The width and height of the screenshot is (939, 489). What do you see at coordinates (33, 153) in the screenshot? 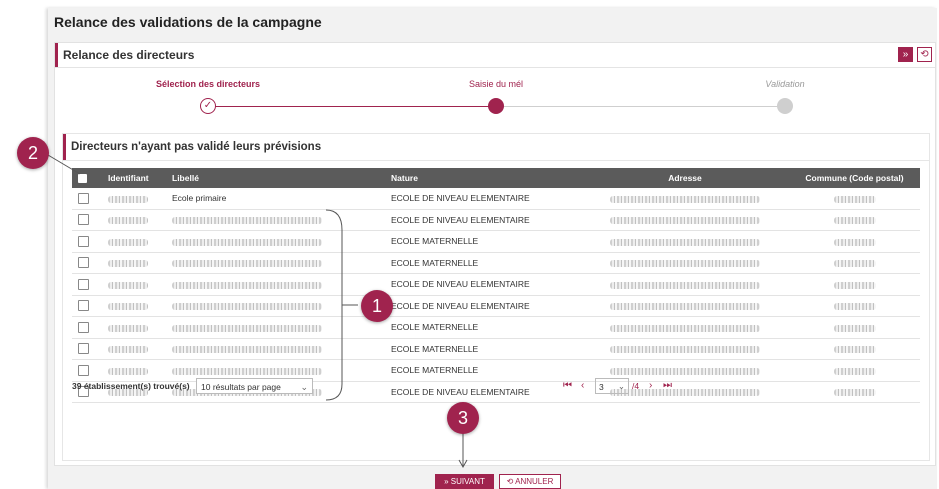
I see `callout-badge: 2` at bounding box center [33, 153].